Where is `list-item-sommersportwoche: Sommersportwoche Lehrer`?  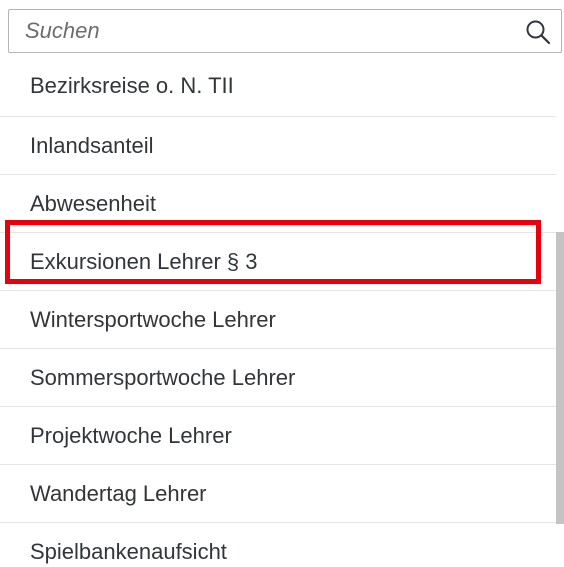
list-item-sommersportwoche: Sommersportwoche Lehrer is located at coordinates (278, 378).